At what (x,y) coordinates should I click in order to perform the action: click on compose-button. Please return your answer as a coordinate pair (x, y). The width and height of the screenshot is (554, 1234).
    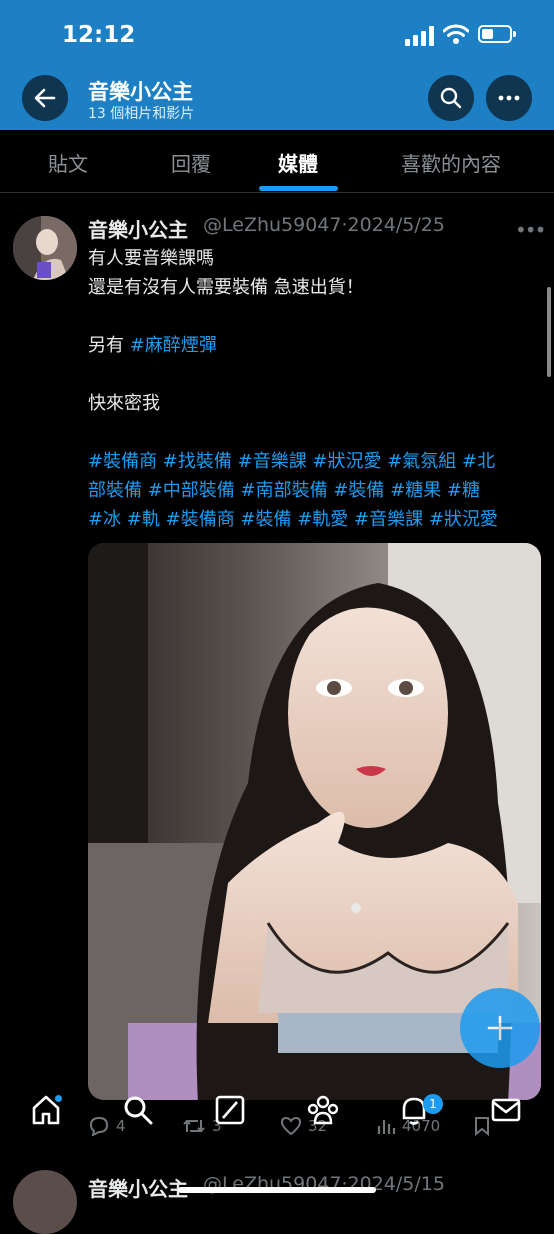
    Looking at the image, I should click on (500, 1028).